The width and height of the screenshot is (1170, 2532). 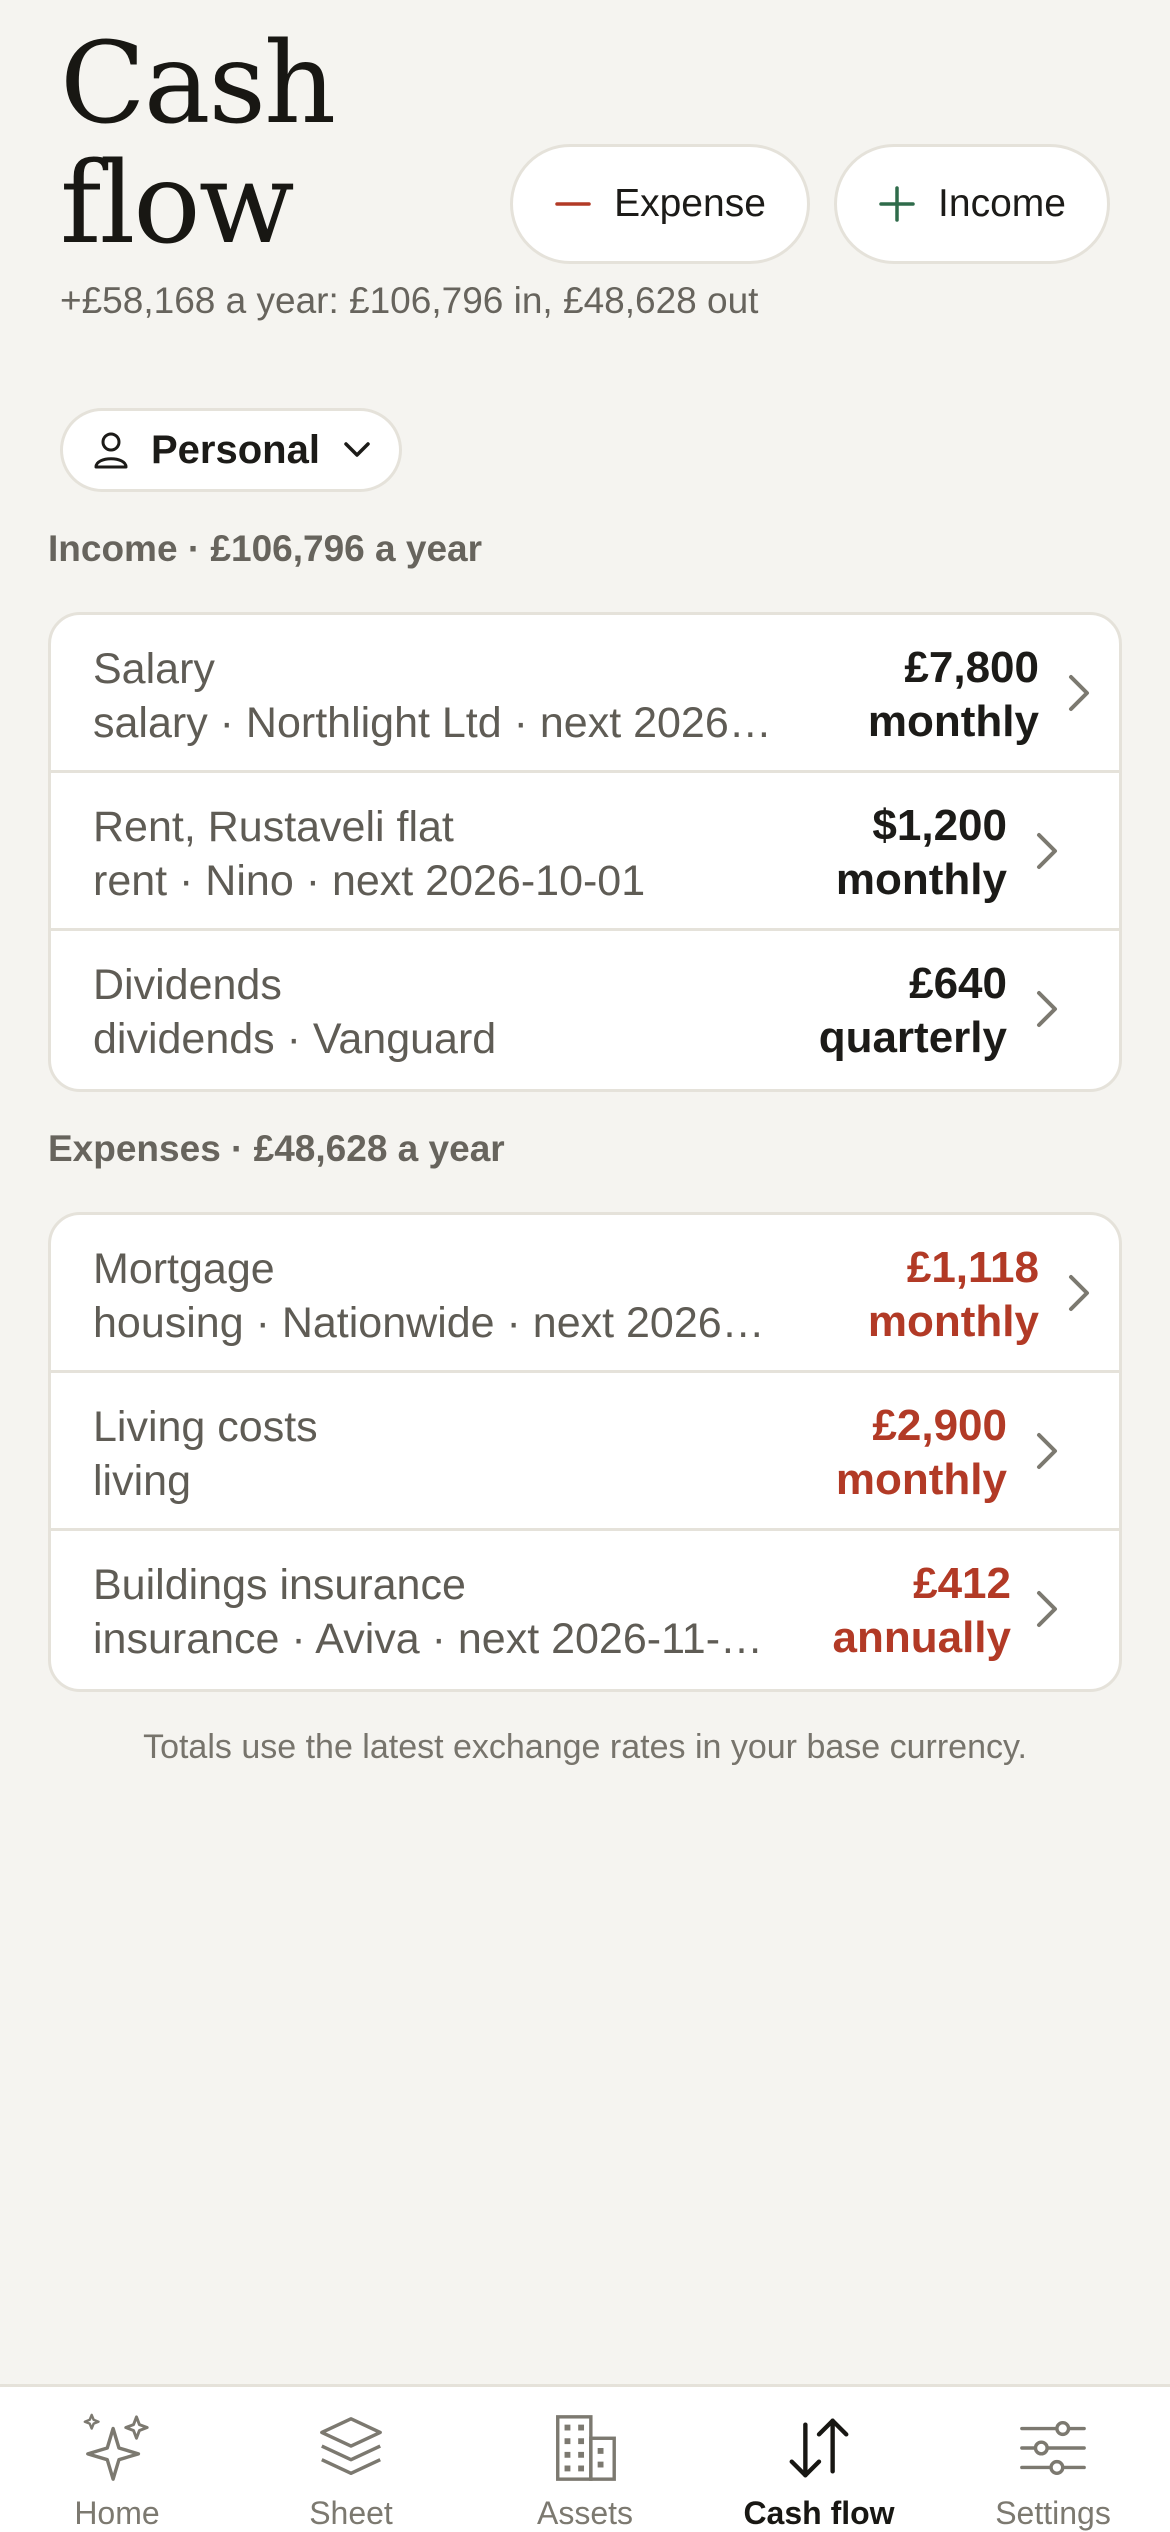 I want to click on tab-label: Cash flow, so click(x=819, y=2513).